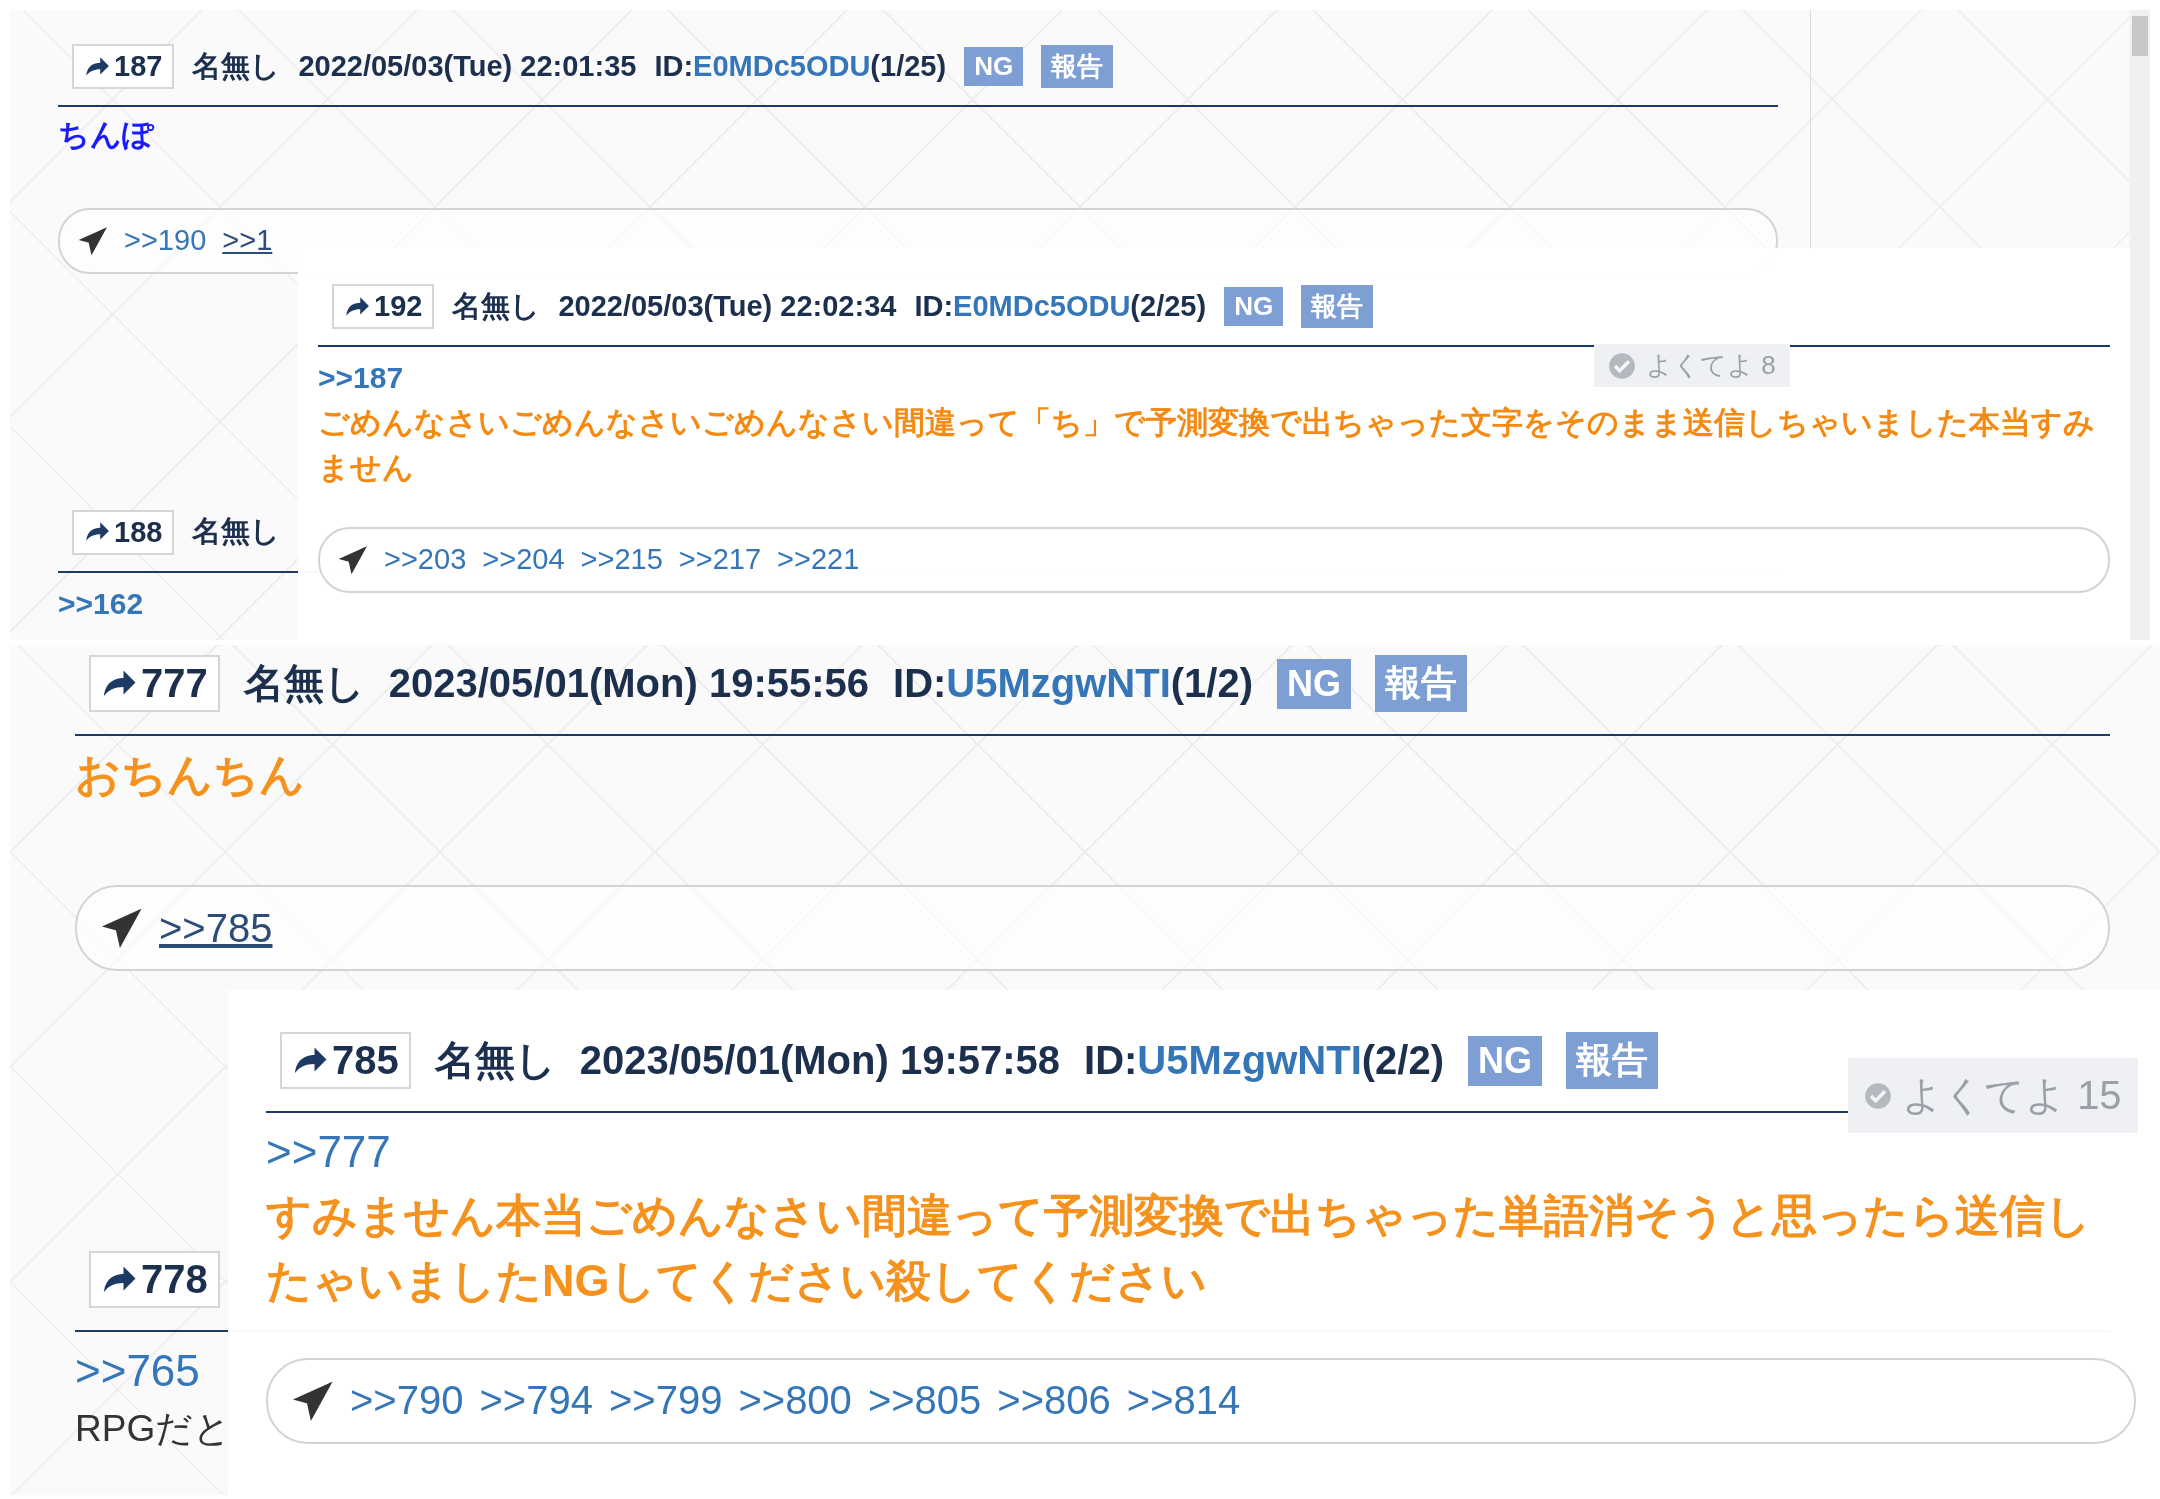 This screenshot has width=2160, height=1499. I want to click on poster-id: ID:U5MzgwNTI(2/2), so click(1264, 1060).